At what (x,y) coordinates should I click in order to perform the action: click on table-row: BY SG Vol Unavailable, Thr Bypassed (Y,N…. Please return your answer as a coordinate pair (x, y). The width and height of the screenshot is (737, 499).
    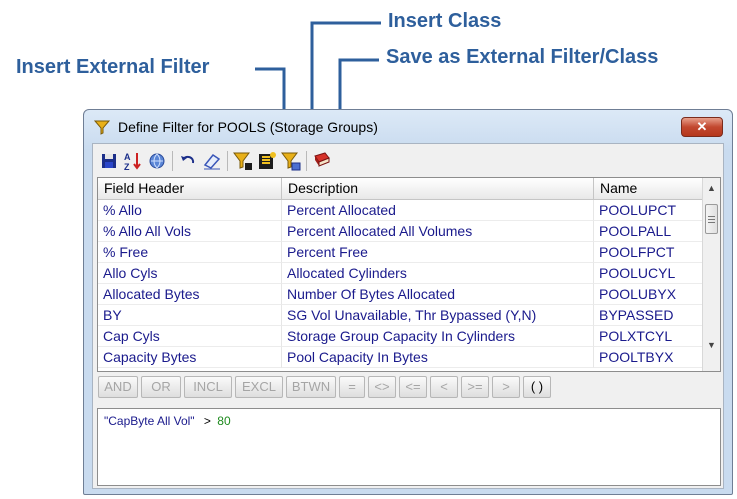
    Looking at the image, I should click on (400, 315).